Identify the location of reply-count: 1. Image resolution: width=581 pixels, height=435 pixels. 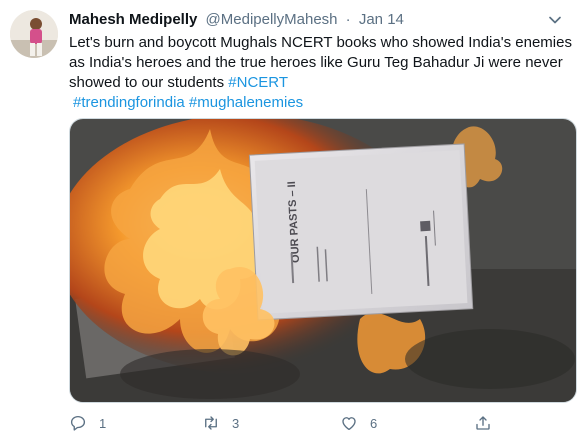
(103, 423).